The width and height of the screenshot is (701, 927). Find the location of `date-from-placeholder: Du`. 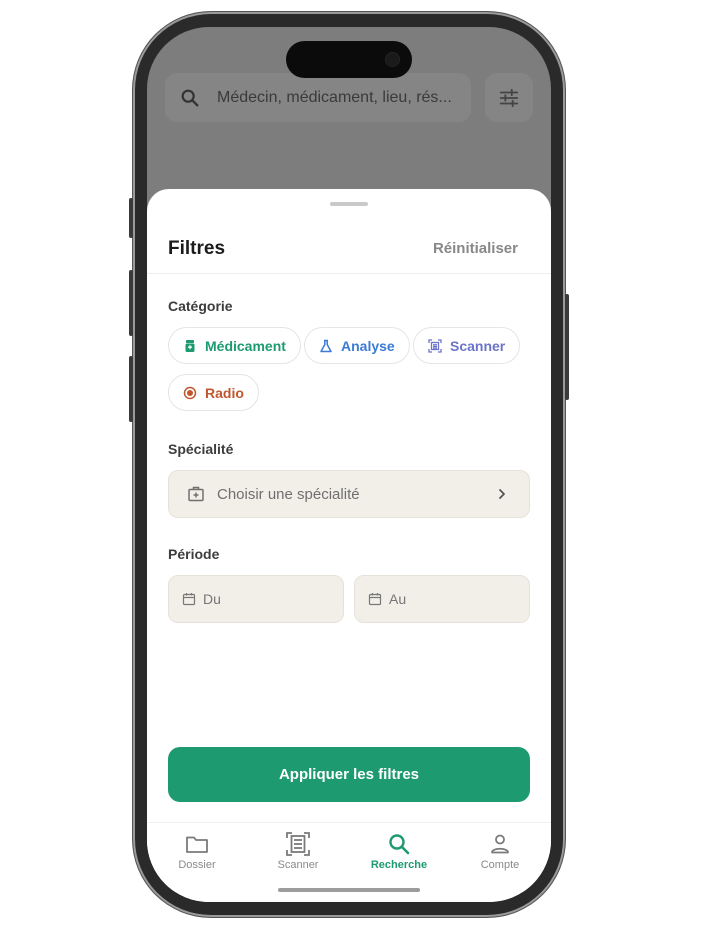

date-from-placeholder: Du is located at coordinates (212, 599).